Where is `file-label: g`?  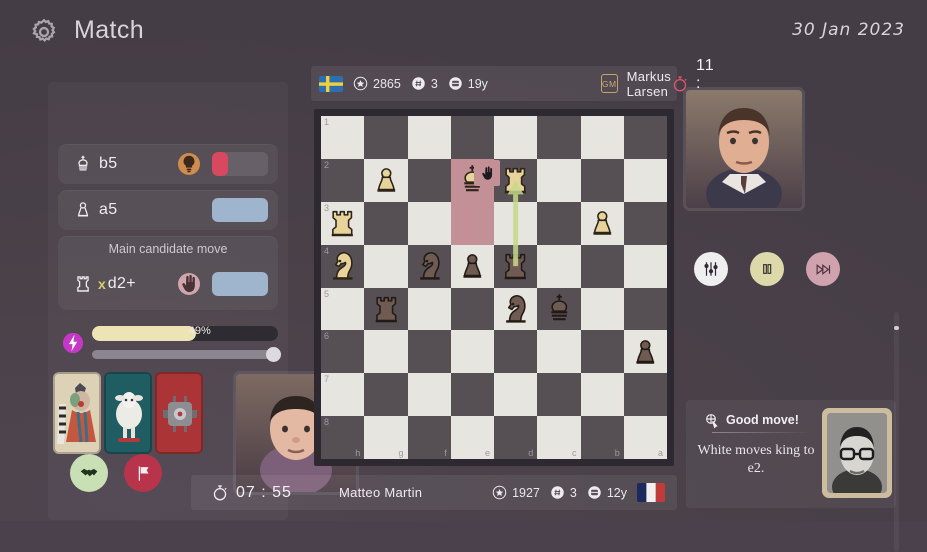 file-label: g is located at coordinates (401, 453).